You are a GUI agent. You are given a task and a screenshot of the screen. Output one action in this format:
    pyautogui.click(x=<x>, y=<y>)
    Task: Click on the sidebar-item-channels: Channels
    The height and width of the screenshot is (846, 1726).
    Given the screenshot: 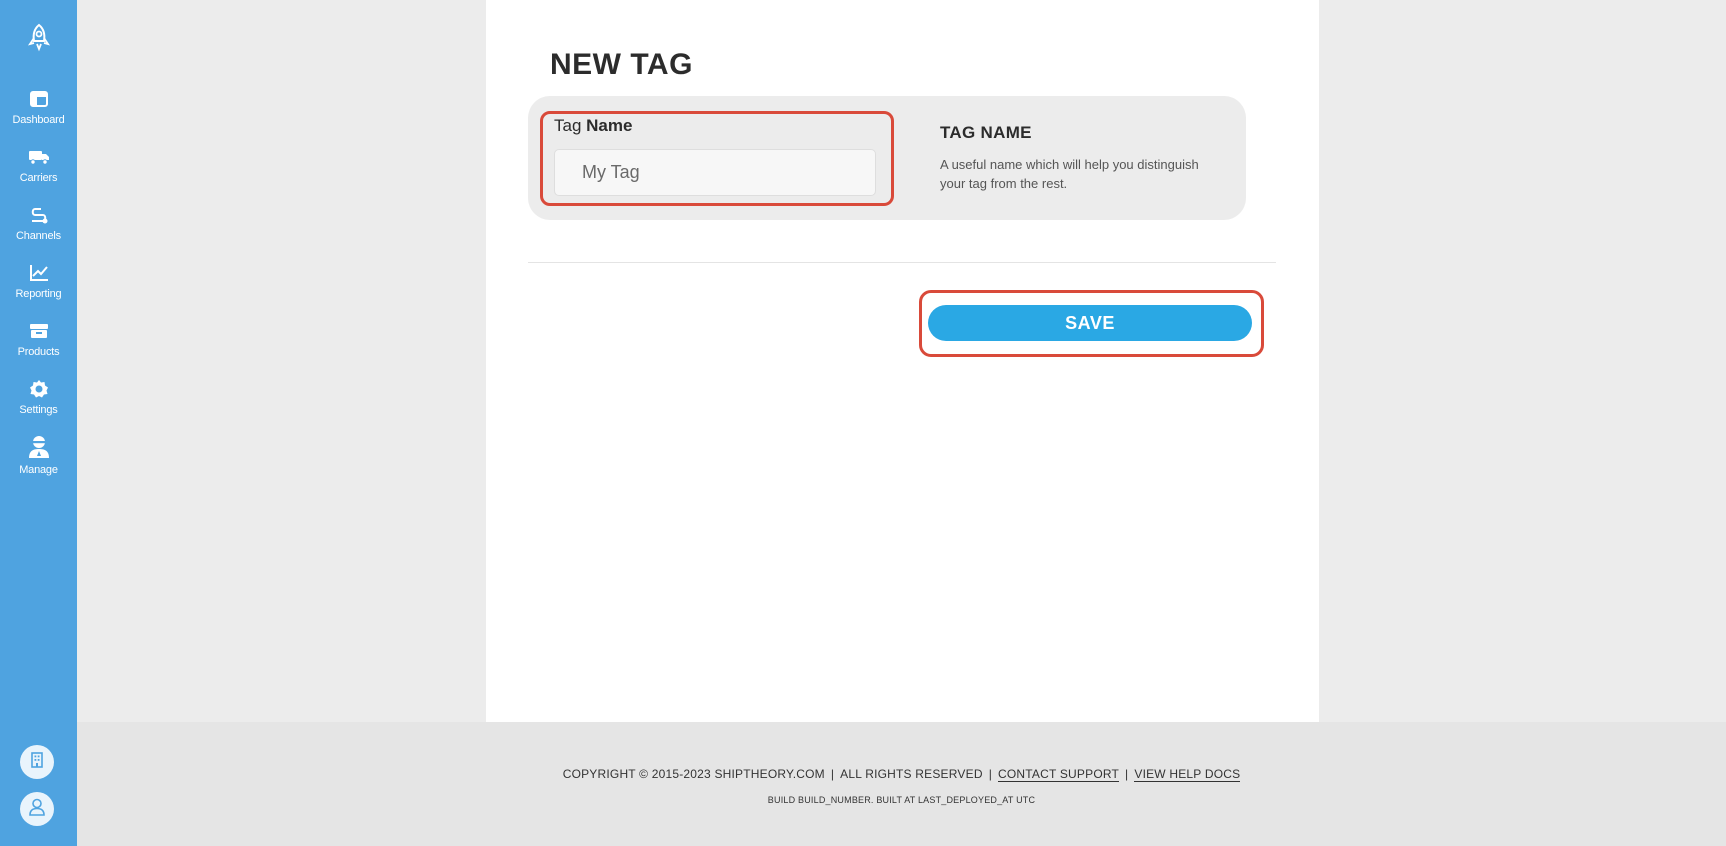 What is the action you would take?
    pyautogui.click(x=38, y=230)
    